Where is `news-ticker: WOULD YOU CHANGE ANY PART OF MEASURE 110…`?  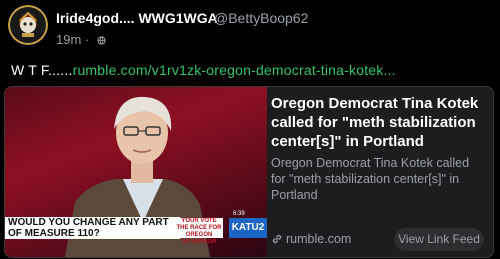
news-ticker: WOULD YOU CHANGE ANY PART OF MEASURE 110… is located at coordinates (92, 228).